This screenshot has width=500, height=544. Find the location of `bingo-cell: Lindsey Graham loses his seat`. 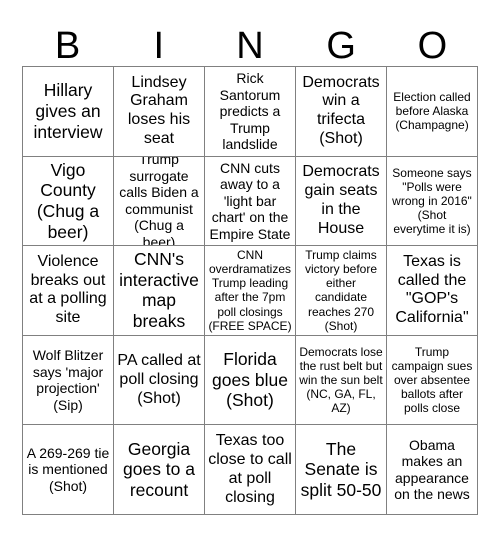

bingo-cell: Lindsey Graham loses his seat is located at coordinates (159, 112).